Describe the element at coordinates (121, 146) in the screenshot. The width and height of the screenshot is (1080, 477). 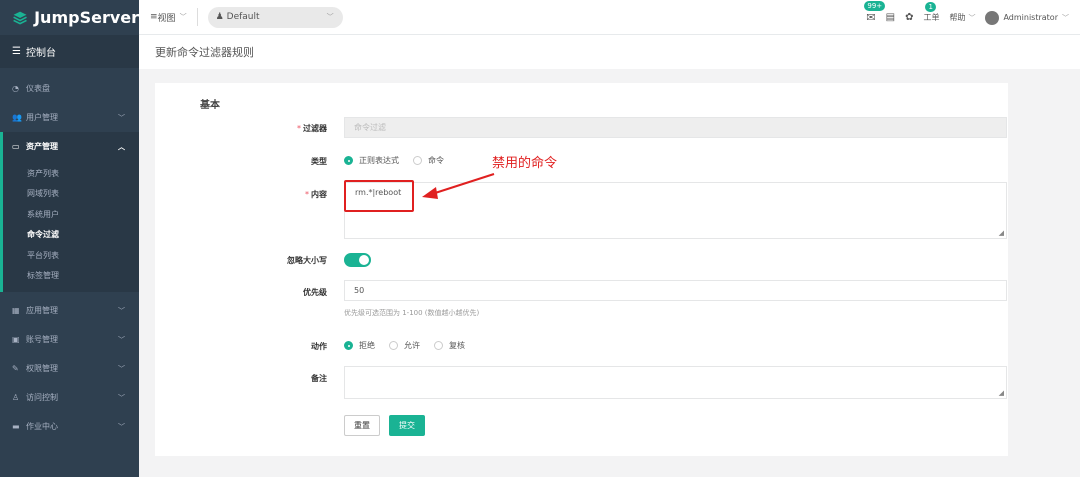
I see `chevron-up-icon: ︿` at that location.